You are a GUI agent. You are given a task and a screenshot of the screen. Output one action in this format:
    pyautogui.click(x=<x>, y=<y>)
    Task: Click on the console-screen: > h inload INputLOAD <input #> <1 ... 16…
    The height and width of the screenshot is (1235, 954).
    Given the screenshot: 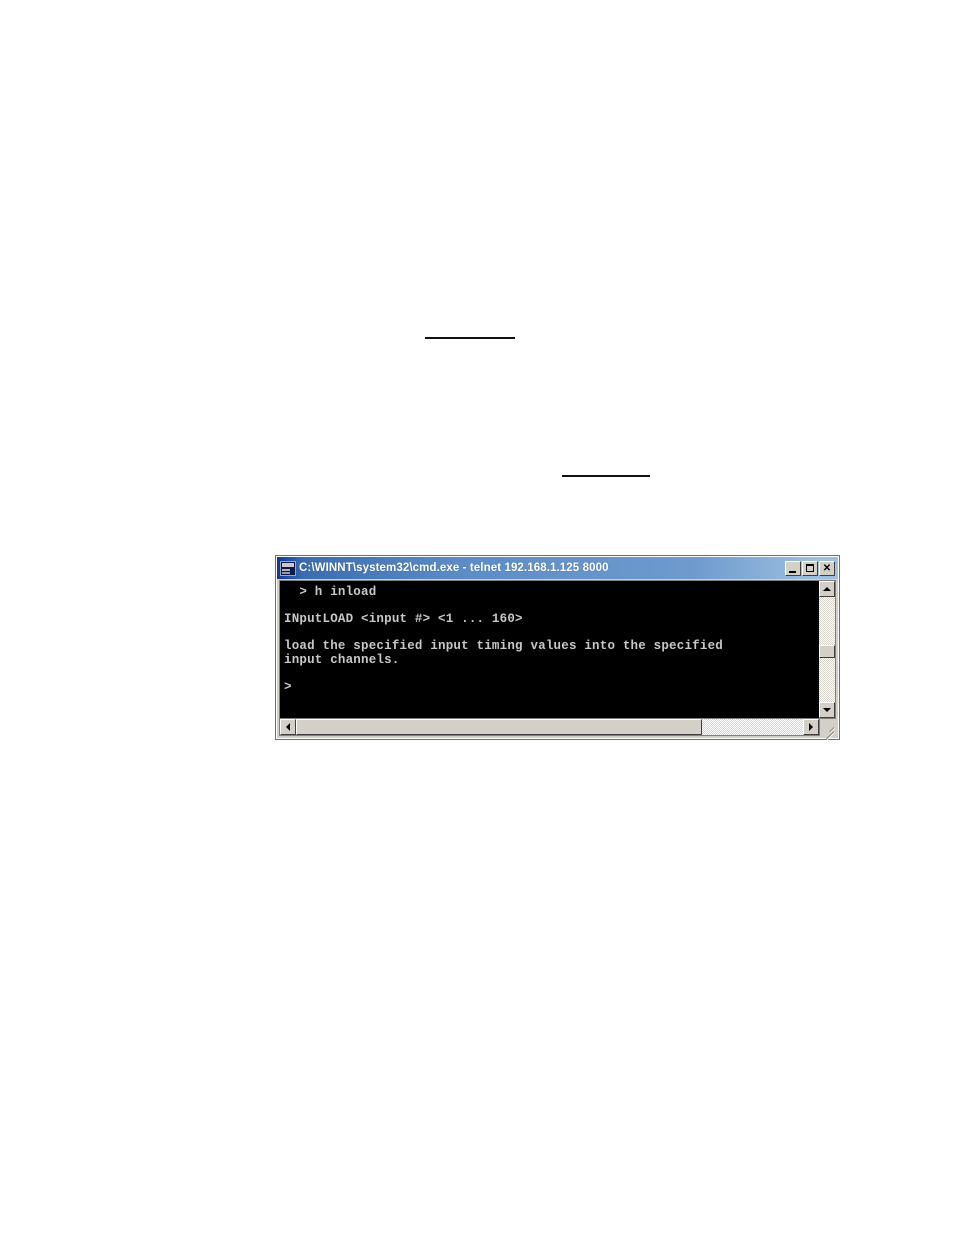 What is the action you would take?
    pyautogui.click(x=549, y=649)
    